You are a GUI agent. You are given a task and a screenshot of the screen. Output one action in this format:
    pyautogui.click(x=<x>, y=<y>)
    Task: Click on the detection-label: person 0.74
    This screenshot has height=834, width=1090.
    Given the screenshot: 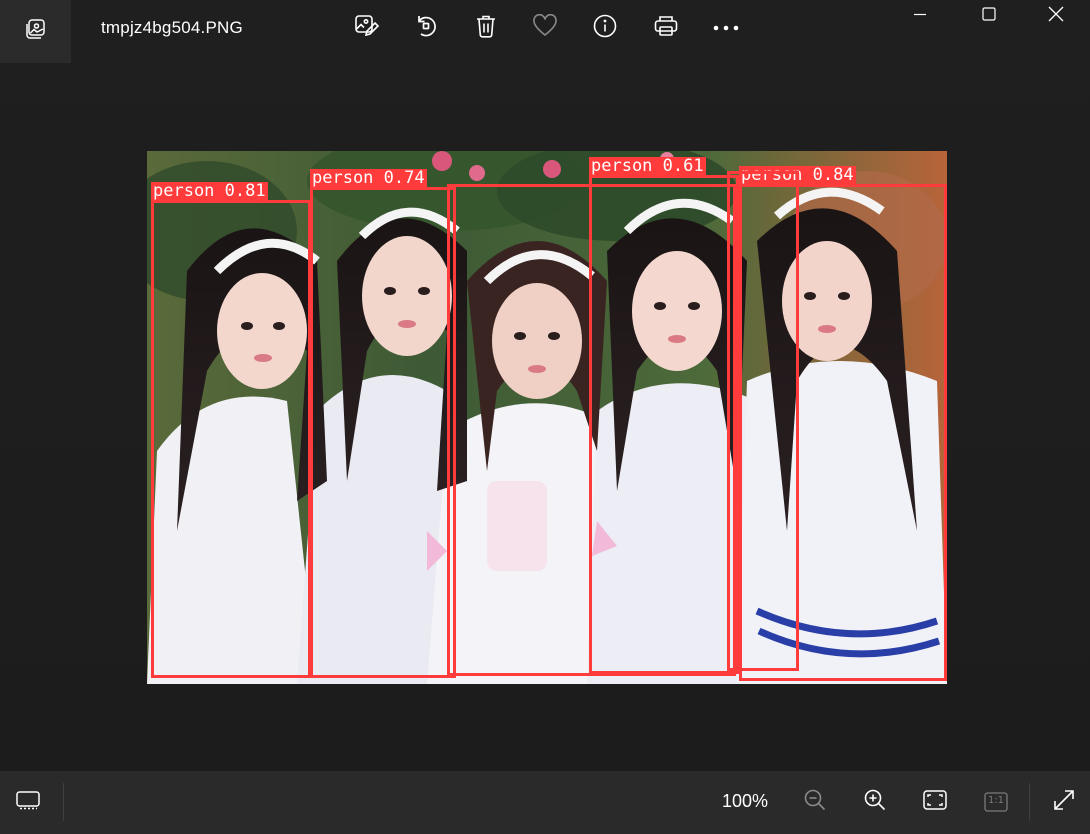 What is the action you would take?
    pyautogui.click(x=368, y=178)
    